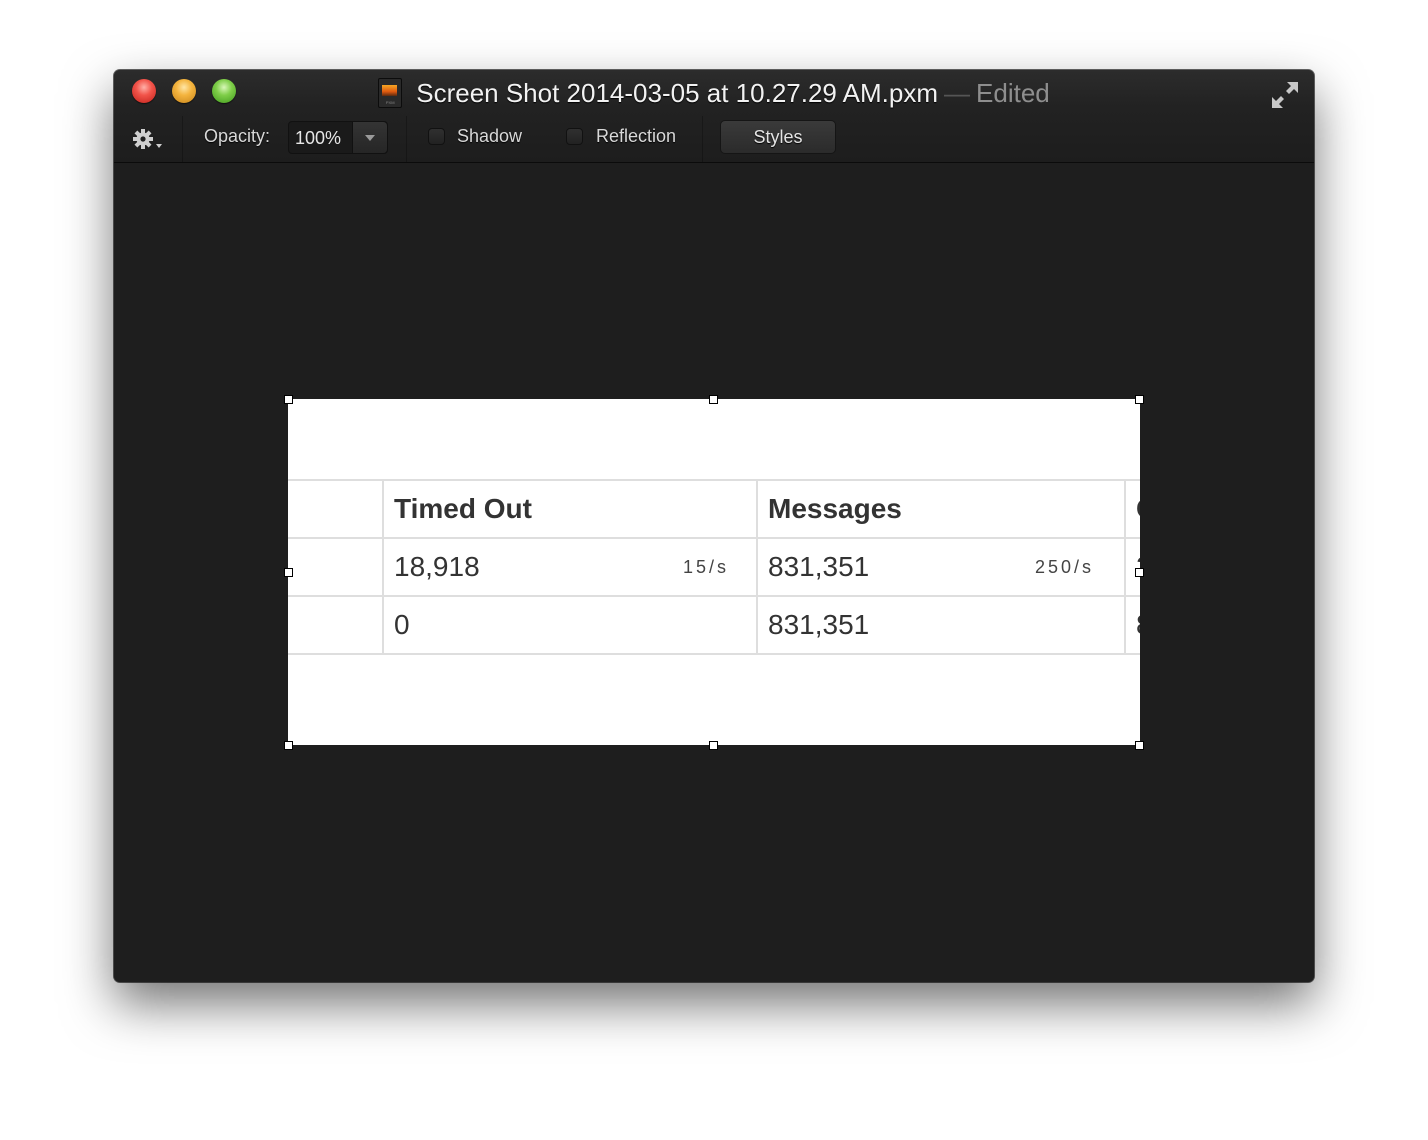 The width and height of the screenshot is (1428, 1140). I want to click on resize-handle-bottom-right, so click(1139, 745).